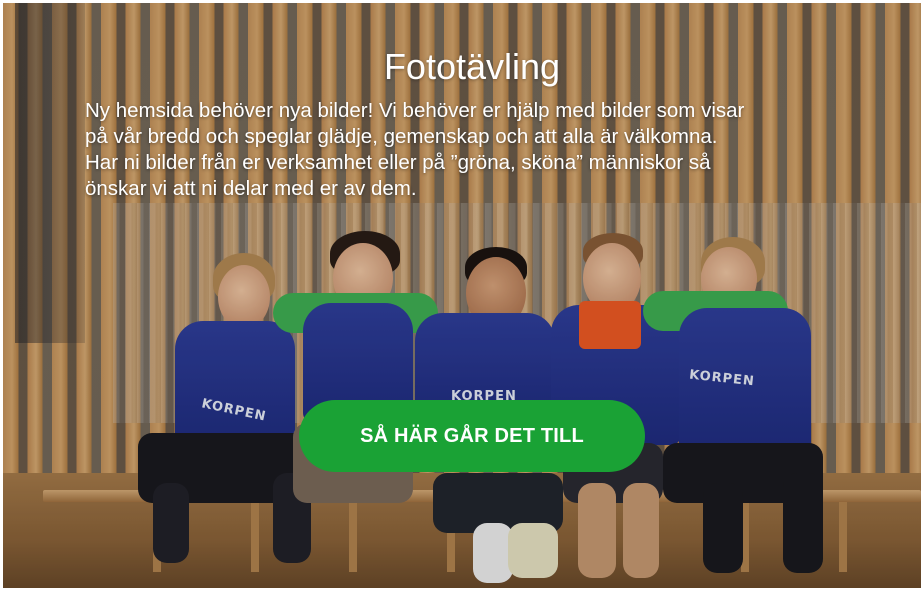  What do you see at coordinates (251, 188) in the screenshot?
I see `description-line: önskar vi att ni delar med er av dem.` at bounding box center [251, 188].